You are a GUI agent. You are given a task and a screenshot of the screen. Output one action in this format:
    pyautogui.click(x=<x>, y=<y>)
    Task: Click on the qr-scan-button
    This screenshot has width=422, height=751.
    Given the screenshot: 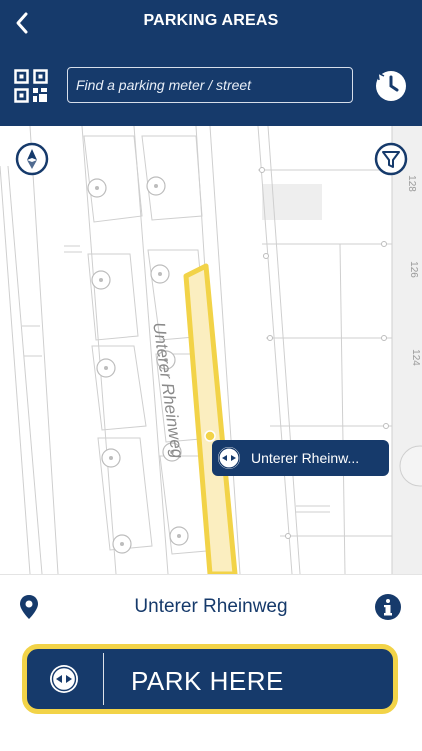 What is the action you would take?
    pyautogui.click(x=31, y=86)
    